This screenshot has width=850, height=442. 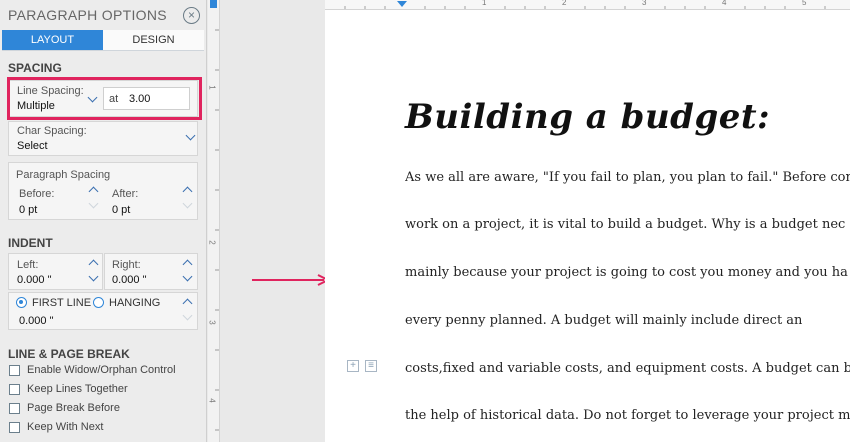 What do you see at coordinates (87, 15) in the screenshot?
I see `panel-title: PARAGRAPH OPTIONS` at bounding box center [87, 15].